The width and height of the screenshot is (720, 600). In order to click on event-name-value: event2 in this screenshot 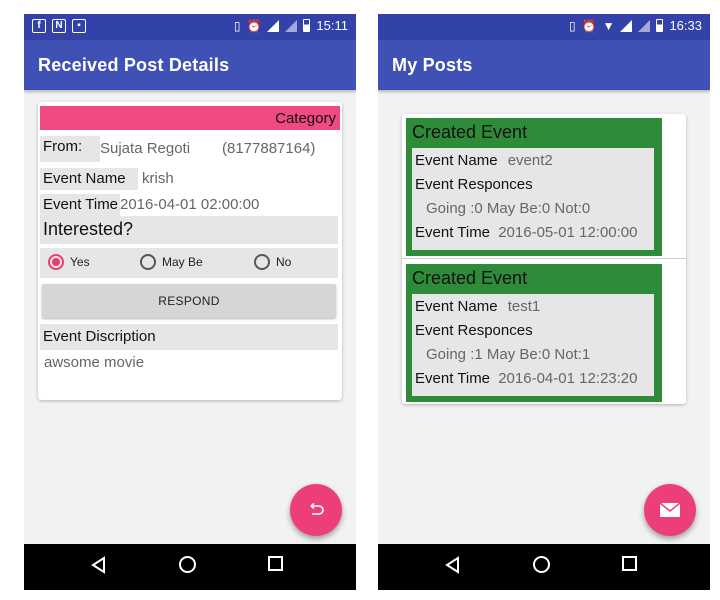, I will do `click(530, 160)`.